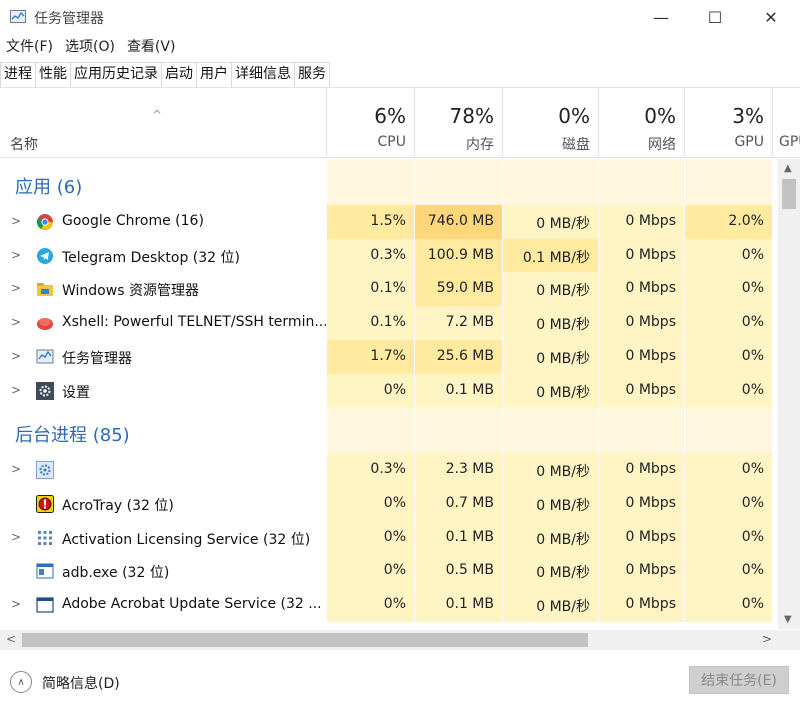  Describe the element at coordinates (460, 221) in the screenshot. I see `memory-cell-value: 746.0 MB` at that location.